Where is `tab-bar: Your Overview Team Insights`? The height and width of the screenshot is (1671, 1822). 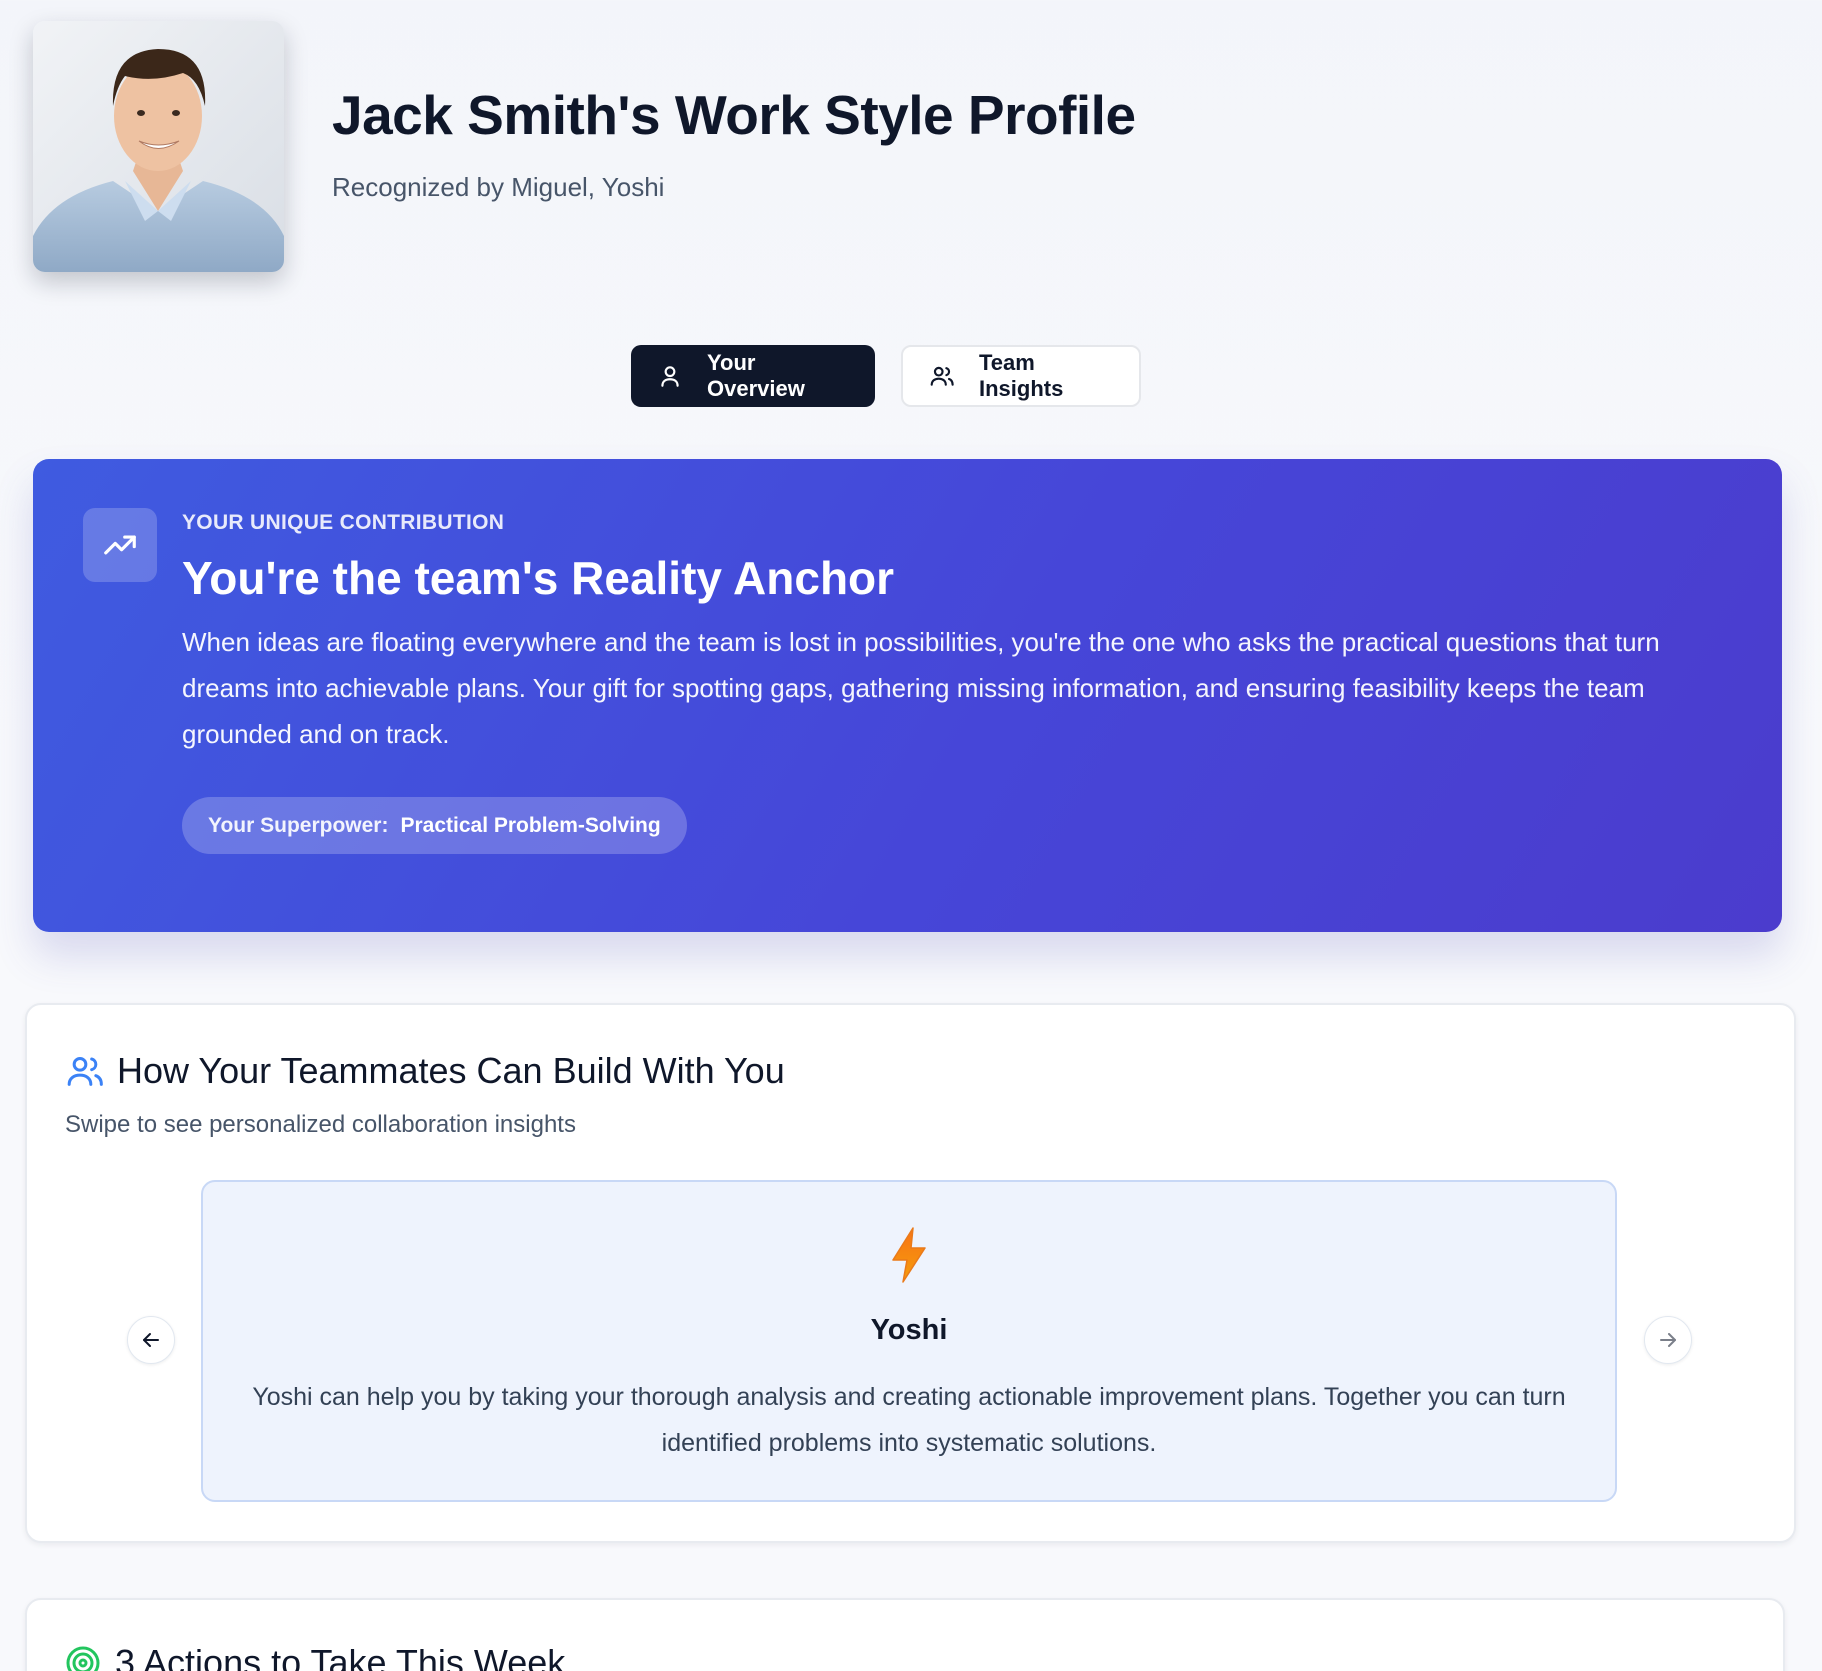
tab-bar: Your Overview Team Insights is located at coordinates (911, 376).